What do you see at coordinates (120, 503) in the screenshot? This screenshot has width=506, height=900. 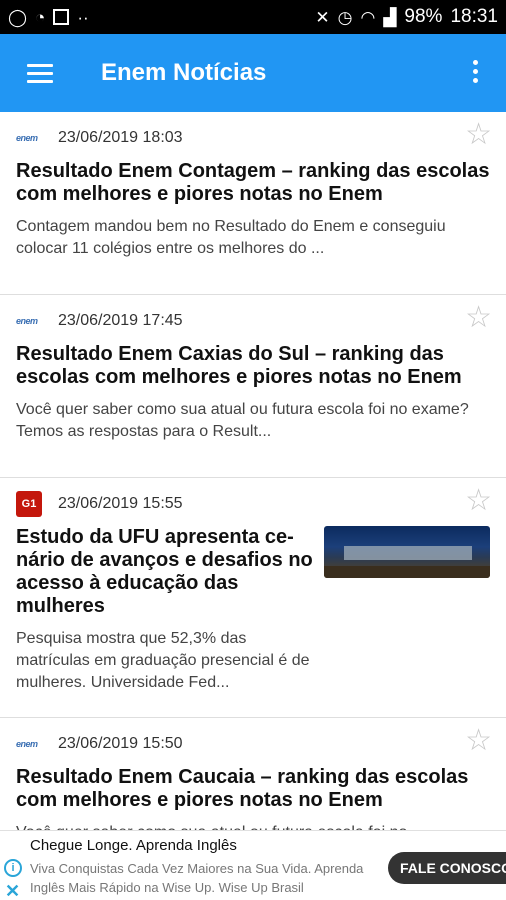 I see `article-date: 23/06/2019 15:55` at bounding box center [120, 503].